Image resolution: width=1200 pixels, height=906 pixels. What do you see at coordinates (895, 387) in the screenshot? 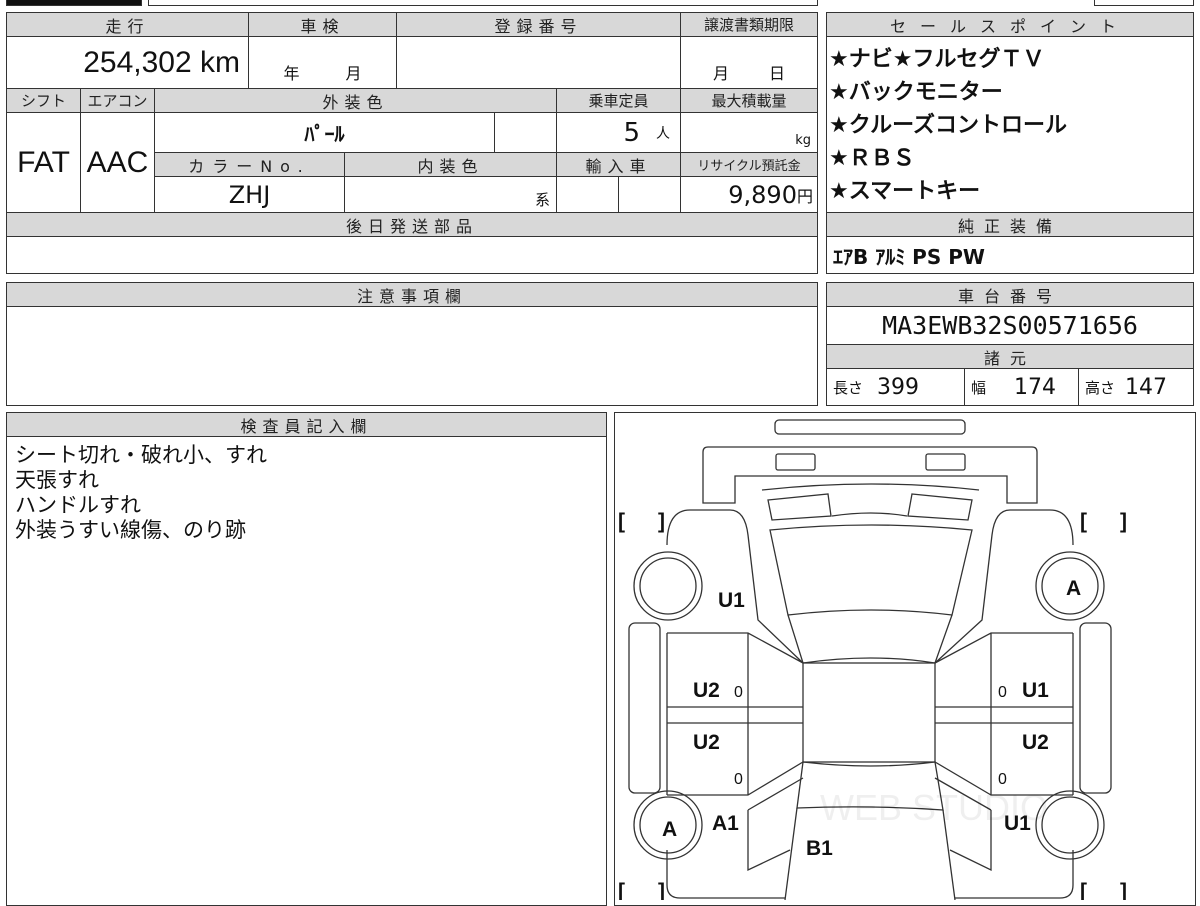
I see `spec-length: 長さ 399` at bounding box center [895, 387].